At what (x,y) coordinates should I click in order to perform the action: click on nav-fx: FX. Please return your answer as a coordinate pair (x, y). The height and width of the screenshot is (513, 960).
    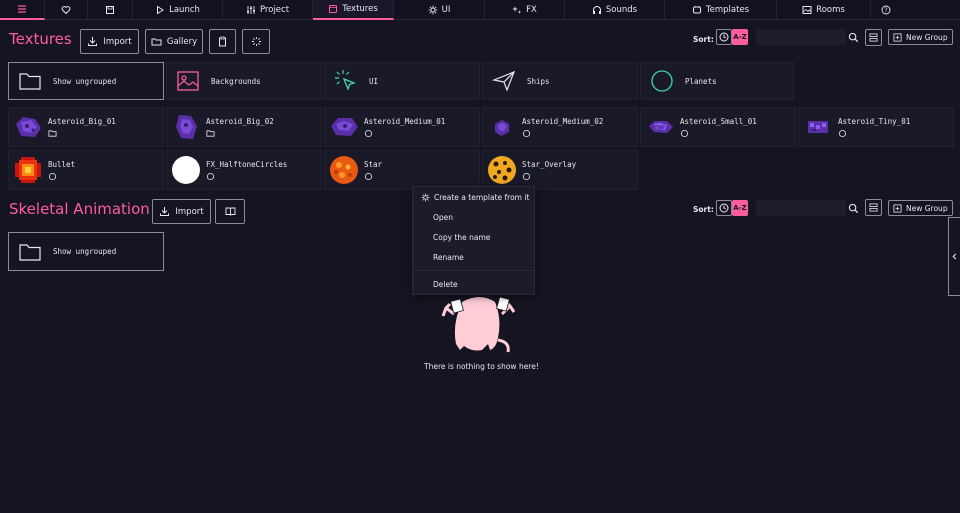
    Looking at the image, I should click on (525, 10).